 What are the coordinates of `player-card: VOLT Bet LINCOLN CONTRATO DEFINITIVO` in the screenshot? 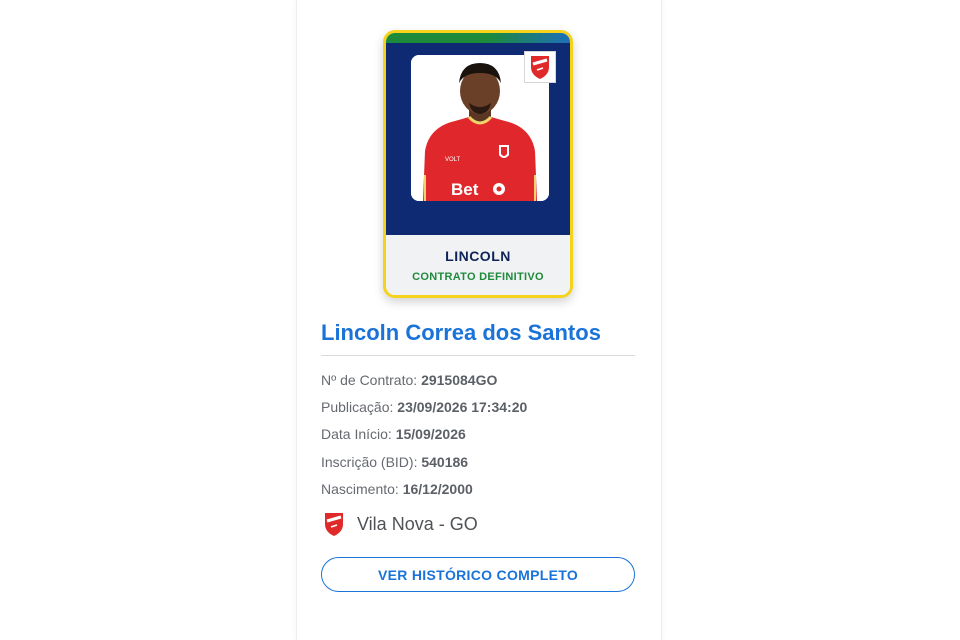 It's located at (478, 164).